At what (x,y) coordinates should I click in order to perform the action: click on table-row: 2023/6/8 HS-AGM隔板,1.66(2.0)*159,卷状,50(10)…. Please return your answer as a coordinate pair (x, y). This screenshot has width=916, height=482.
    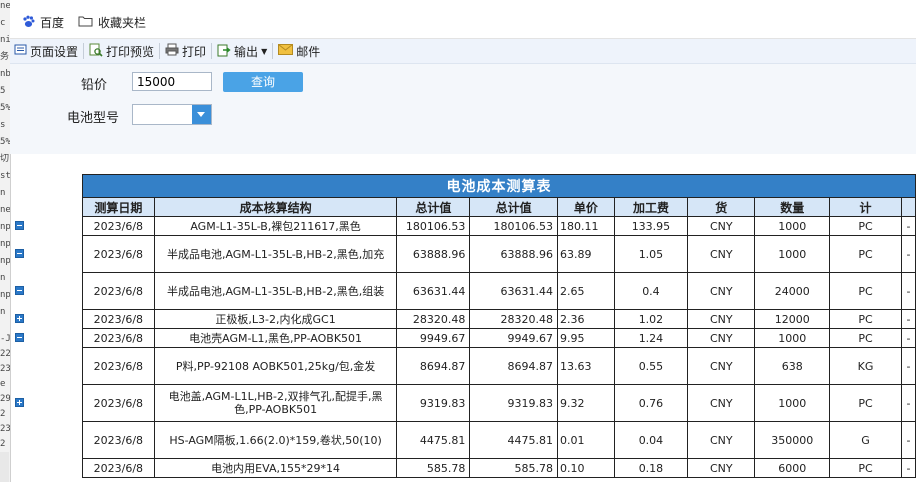
    Looking at the image, I should click on (499, 440).